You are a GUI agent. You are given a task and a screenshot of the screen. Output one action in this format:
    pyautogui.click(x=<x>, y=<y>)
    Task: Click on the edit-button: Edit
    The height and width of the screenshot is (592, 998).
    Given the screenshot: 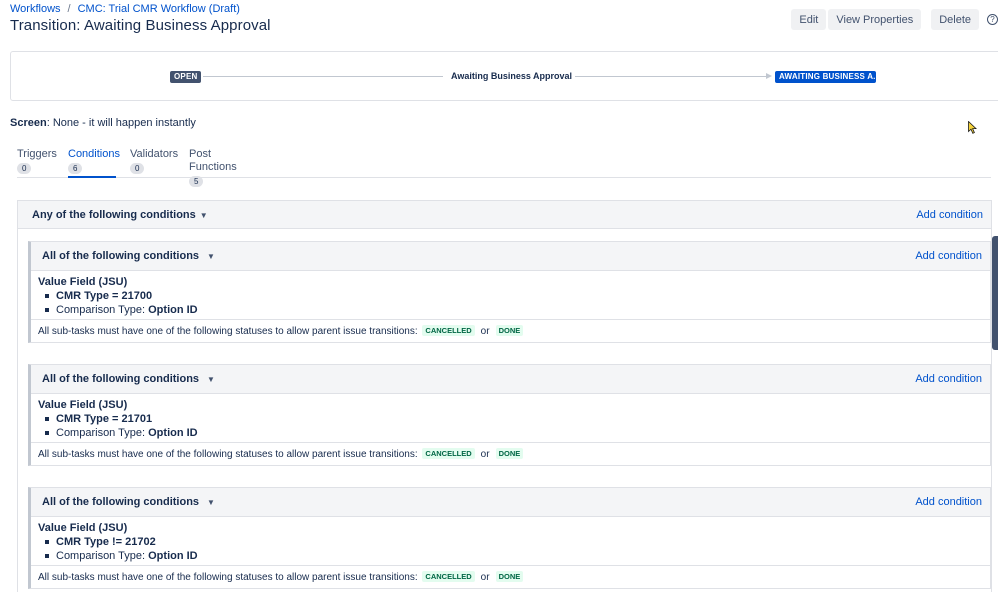 What is the action you would take?
    pyautogui.click(x=809, y=19)
    